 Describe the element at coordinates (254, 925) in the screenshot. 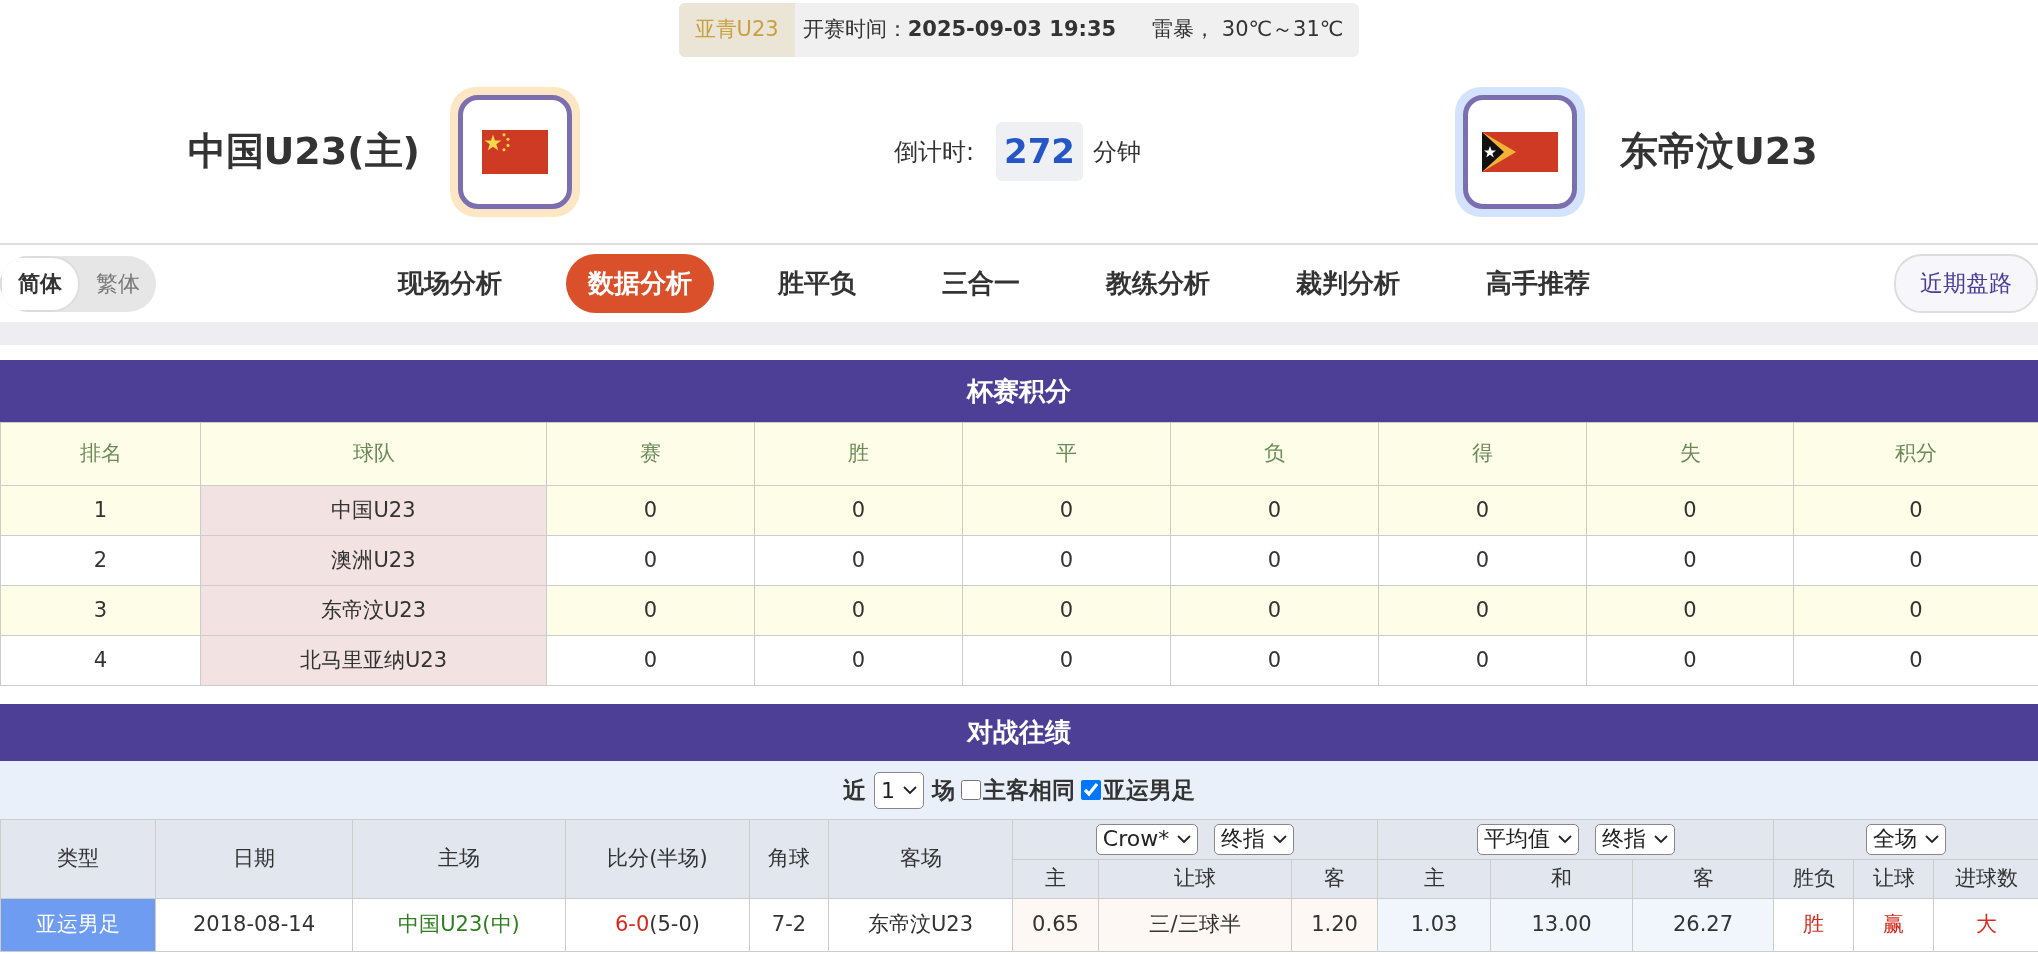

I see `table-cell: 2018-08-14` at that location.